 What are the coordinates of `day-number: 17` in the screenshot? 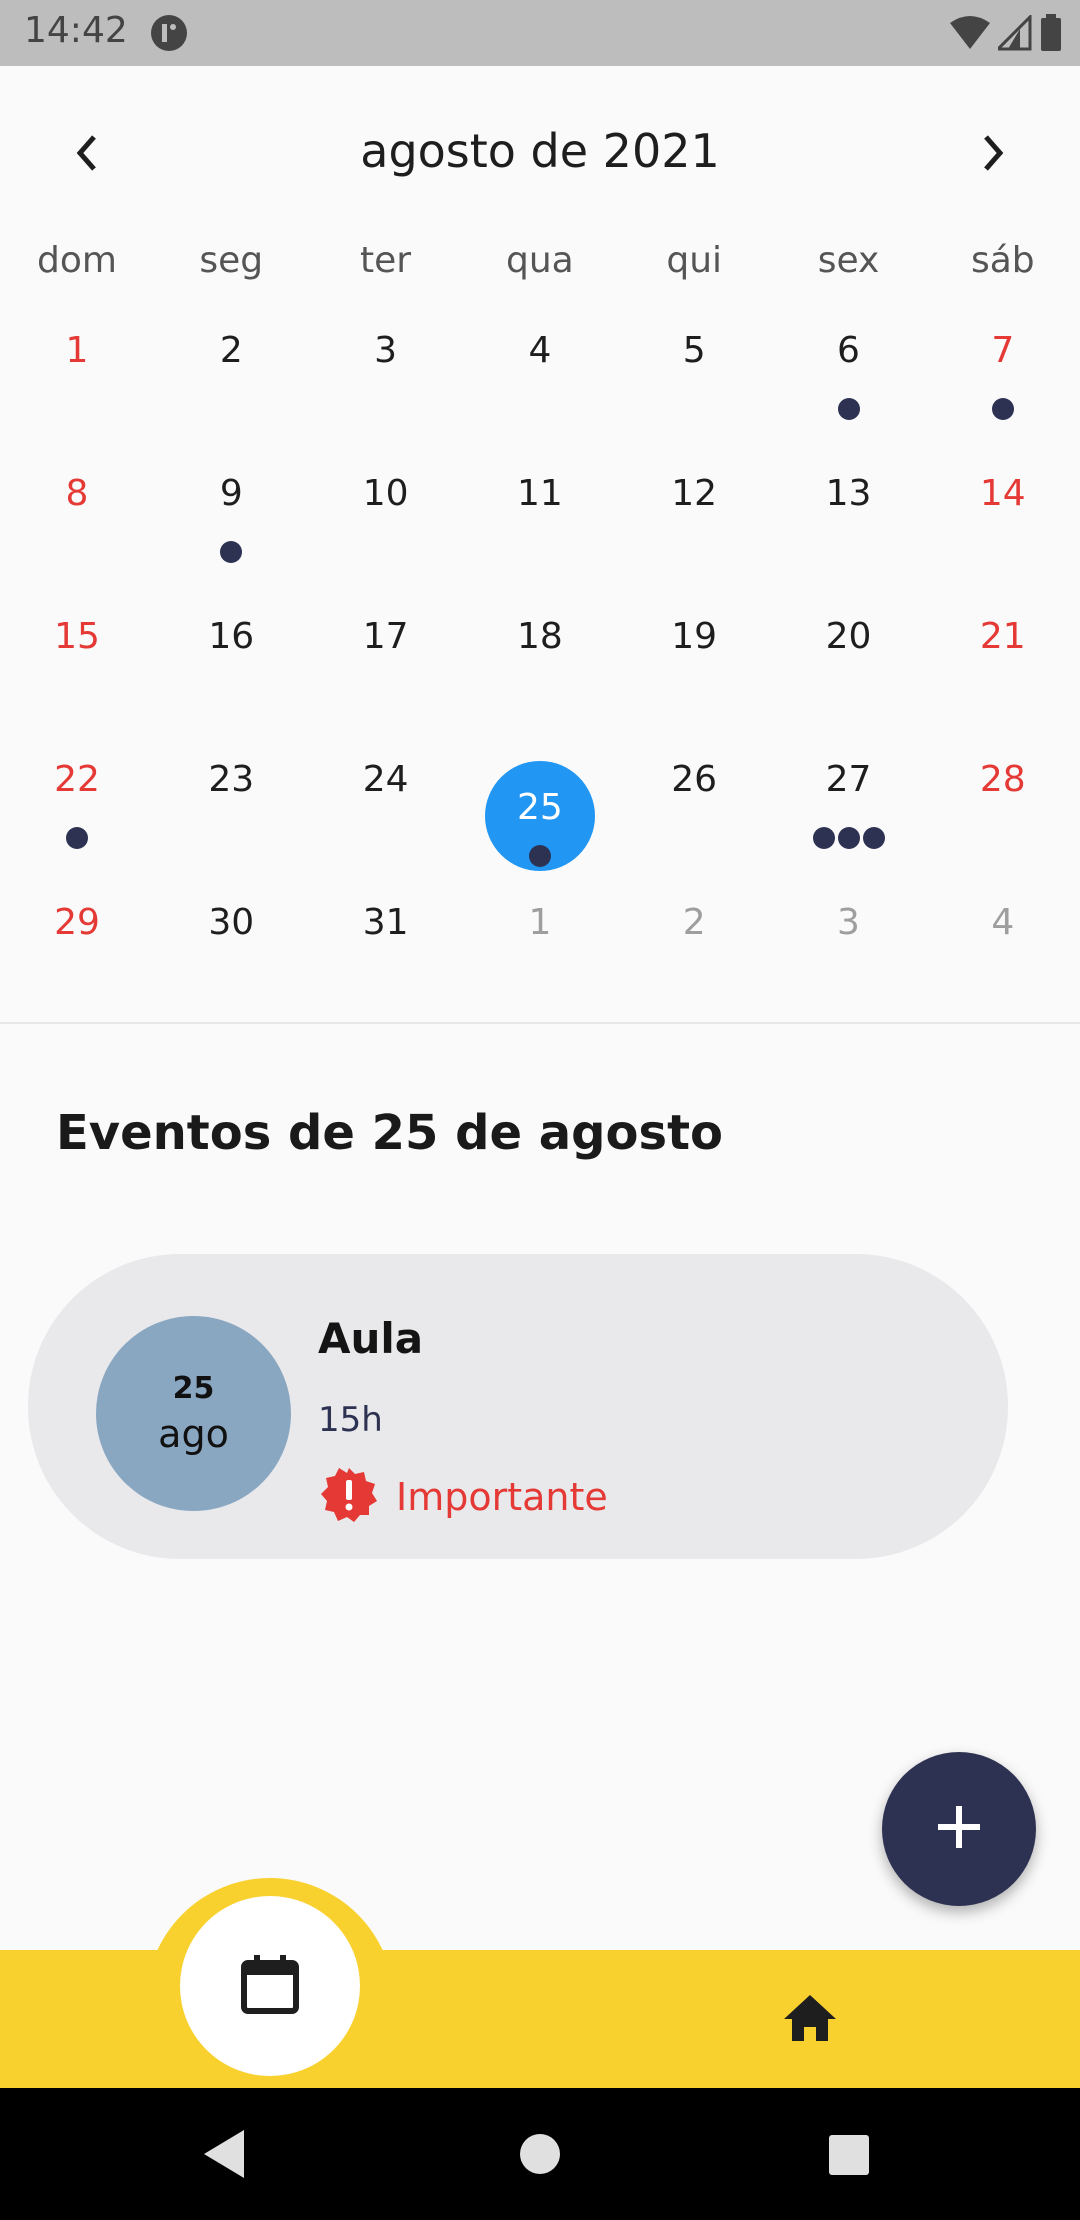 It's located at (385, 636).